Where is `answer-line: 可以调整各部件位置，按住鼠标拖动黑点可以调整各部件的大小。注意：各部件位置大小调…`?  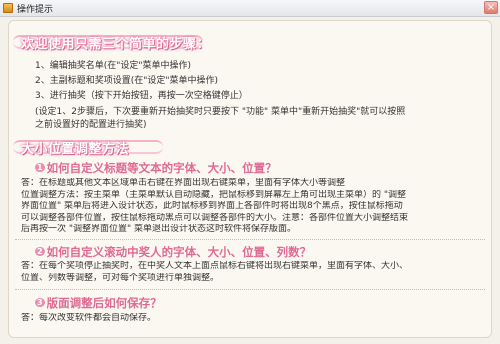
answer-line: 可以调整各部件位置，按住鼠标拖动黑点可以调整各部件的大小。注意：各部件位置大小调… is located at coordinates (215, 217).